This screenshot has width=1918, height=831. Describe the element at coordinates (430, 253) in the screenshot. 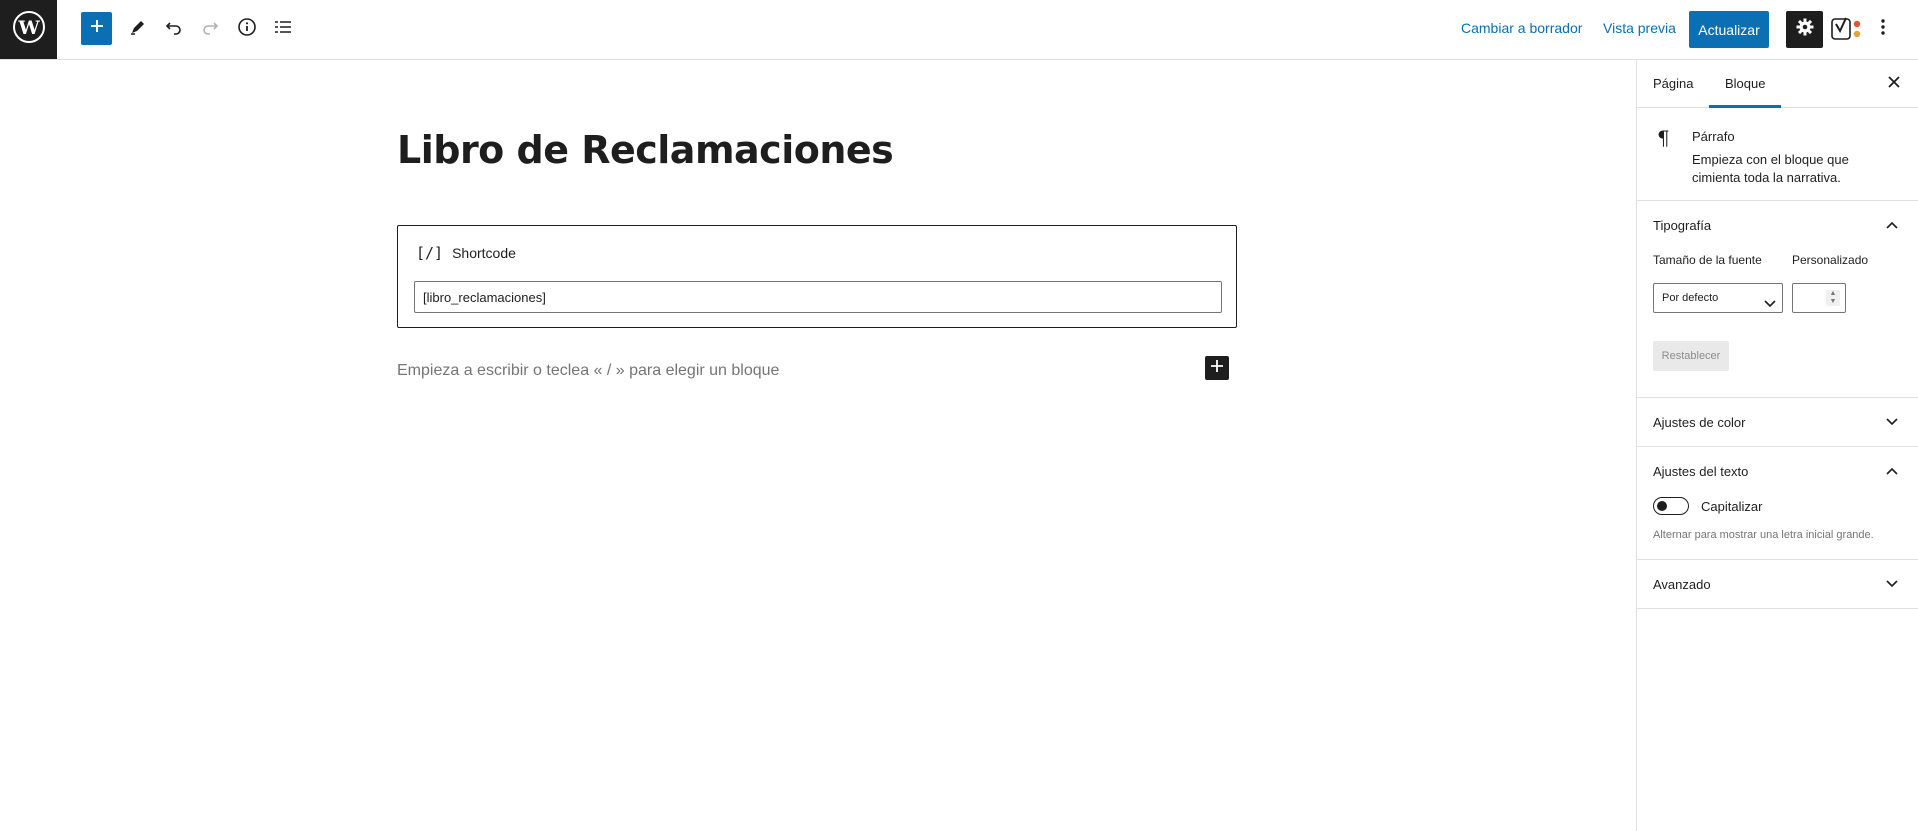

I see `shortcode-icon: [/]` at that location.